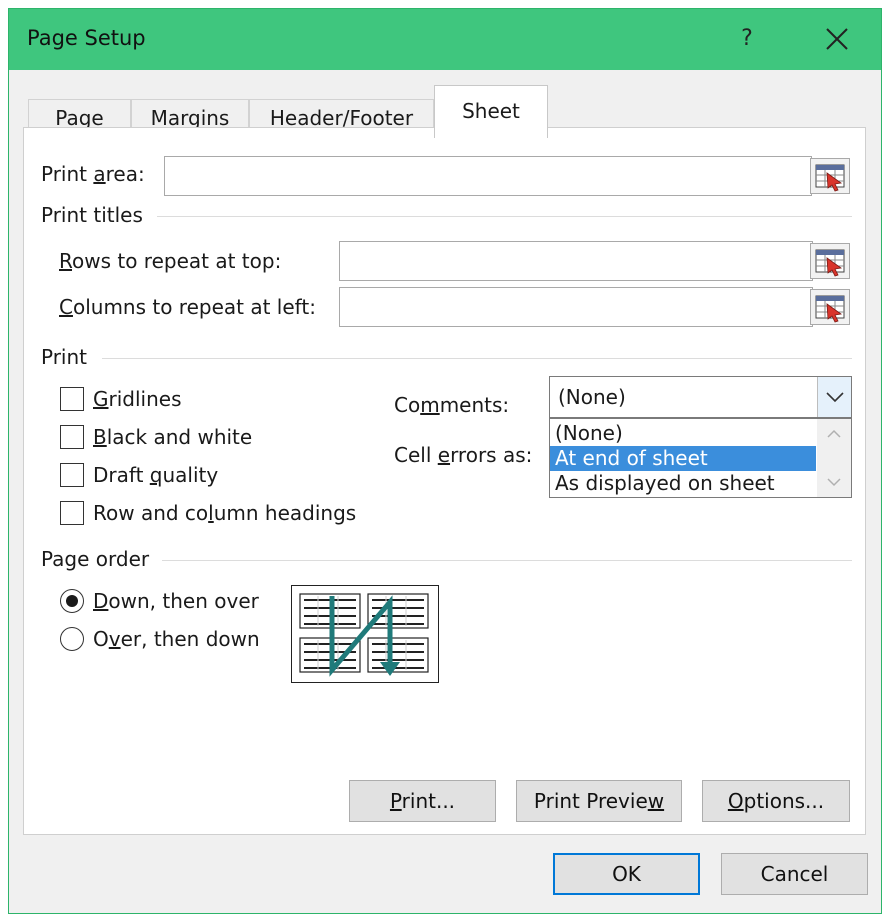 The width and height of the screenshot is (890, 922). Describe the element at coordinates (72, 513) in the screenshot. I see `row-column-headings-checkbox` at that location.